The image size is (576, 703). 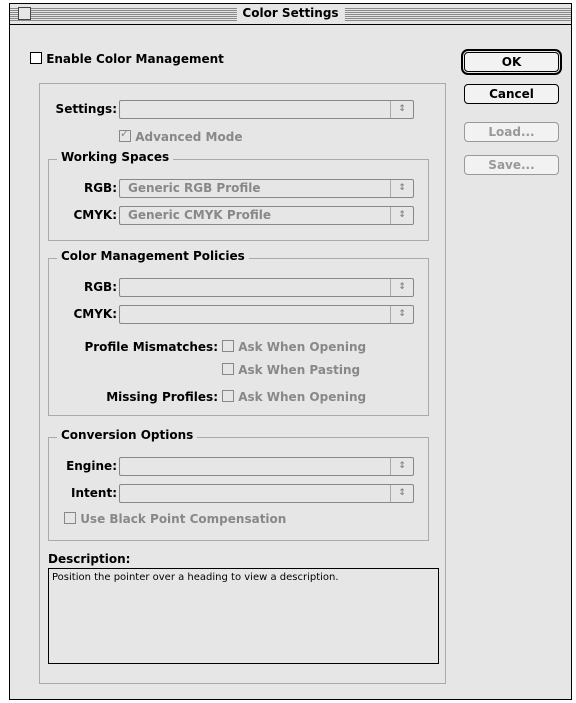 I want to click on ws-cmyk-value: Generic CMYK Profile, so click(x=200, y=215).